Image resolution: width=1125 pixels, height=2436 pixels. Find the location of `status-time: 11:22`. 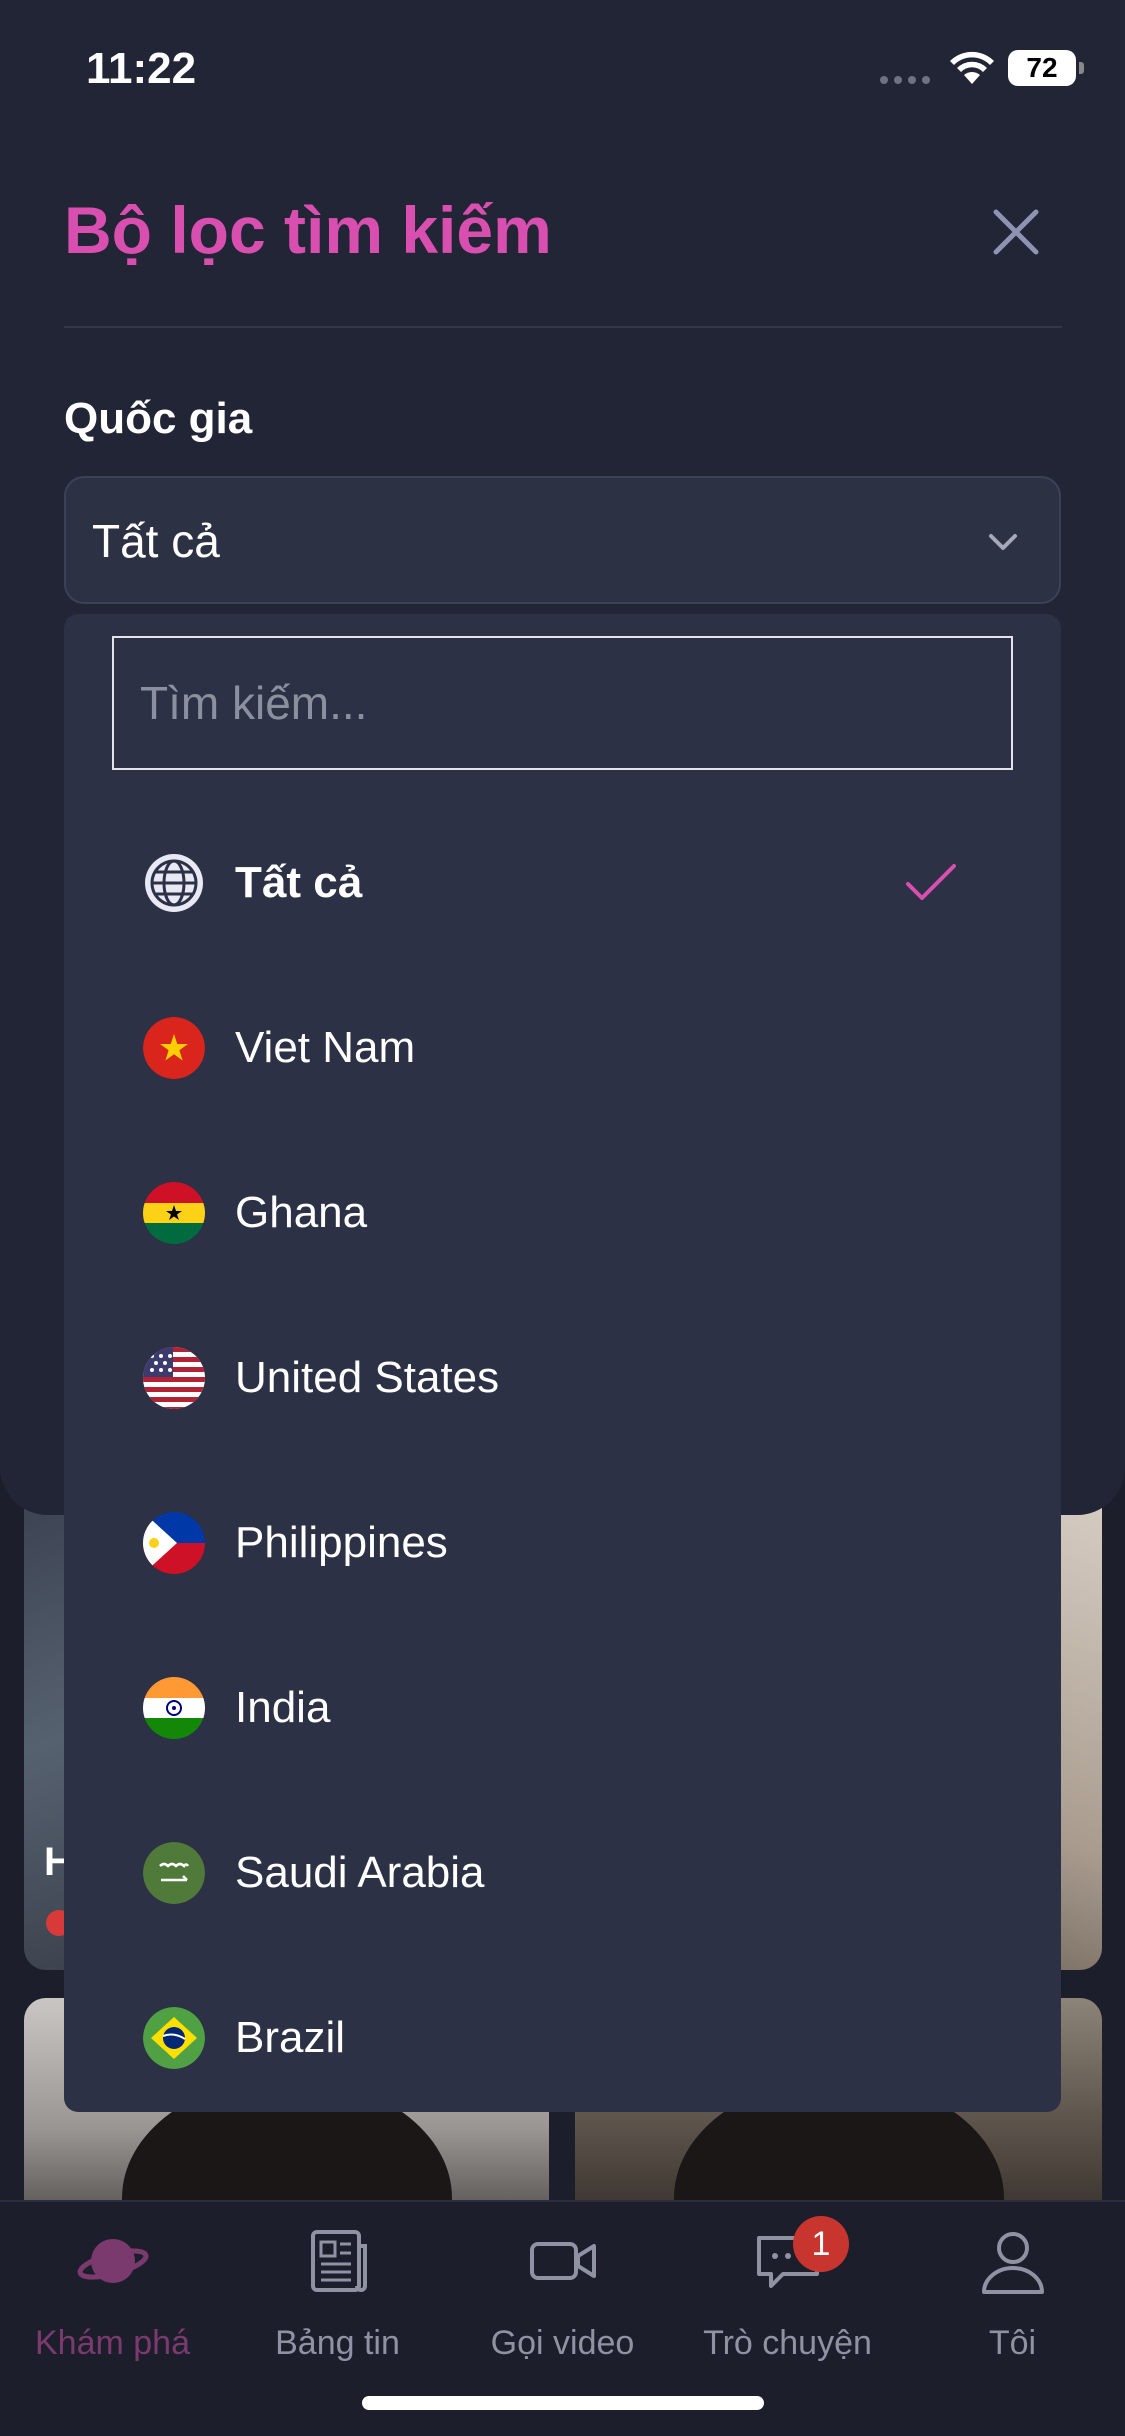

status-time: 11:22 is located at coordinates (141, 68).